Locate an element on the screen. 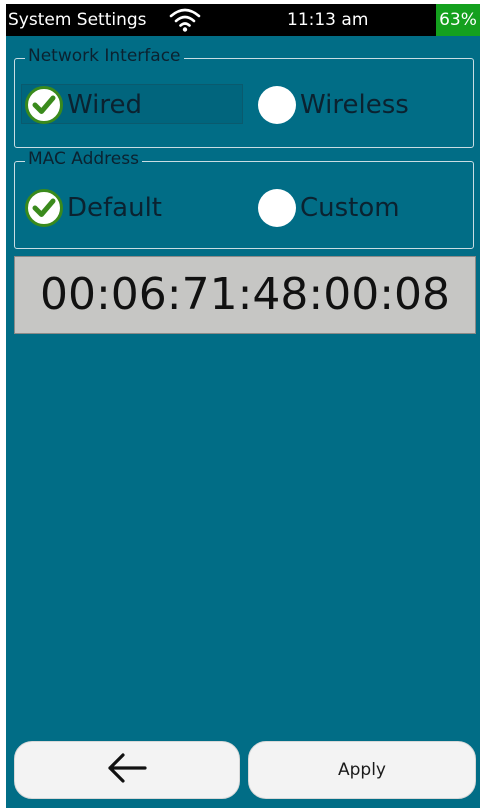 This screenshot has height=808, width=482. back-button is located at coordinates (127, 770).